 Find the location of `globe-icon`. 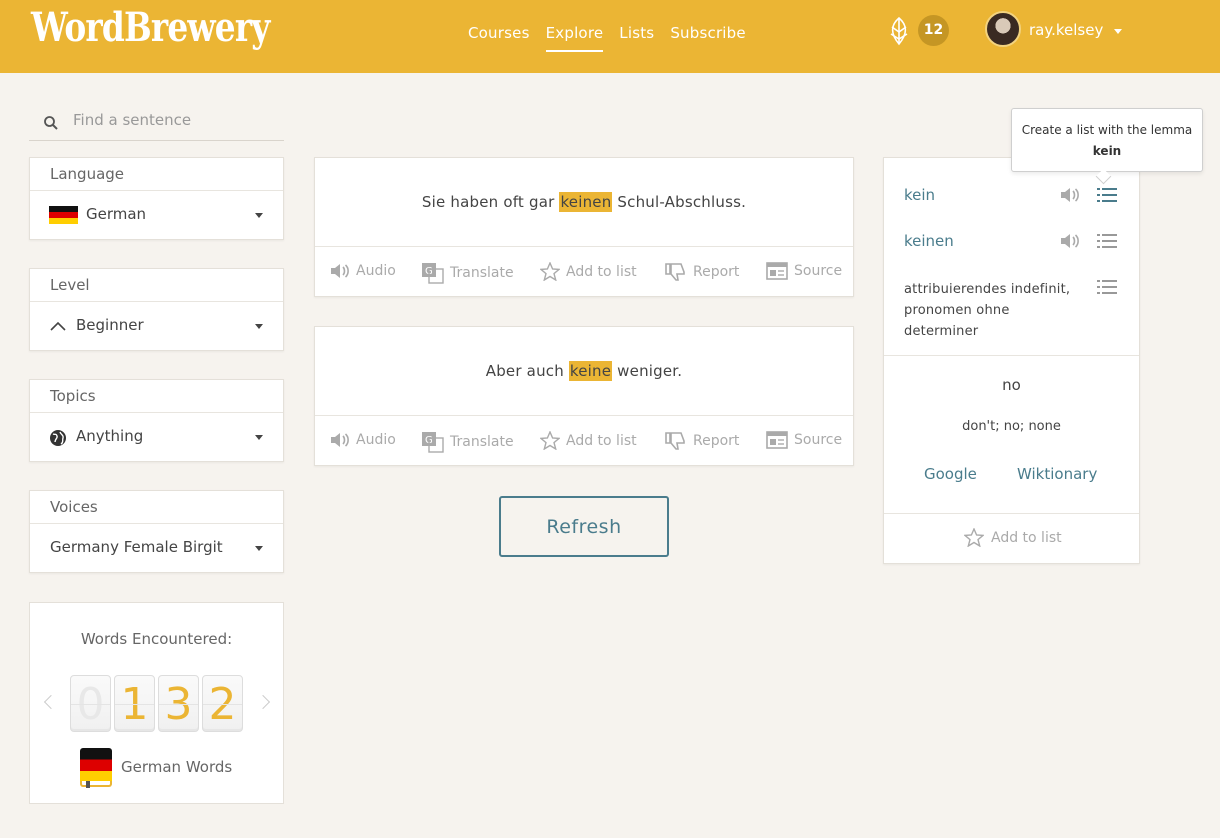

globe-icon is located at coordinates (58, 438).